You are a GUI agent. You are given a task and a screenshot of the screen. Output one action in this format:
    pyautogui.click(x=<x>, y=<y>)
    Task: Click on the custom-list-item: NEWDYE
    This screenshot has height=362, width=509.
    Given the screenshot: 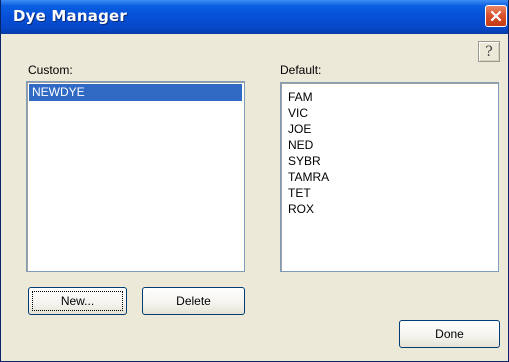 What is the action you would take?
    pyautogui.click(x=135, y=92)
    